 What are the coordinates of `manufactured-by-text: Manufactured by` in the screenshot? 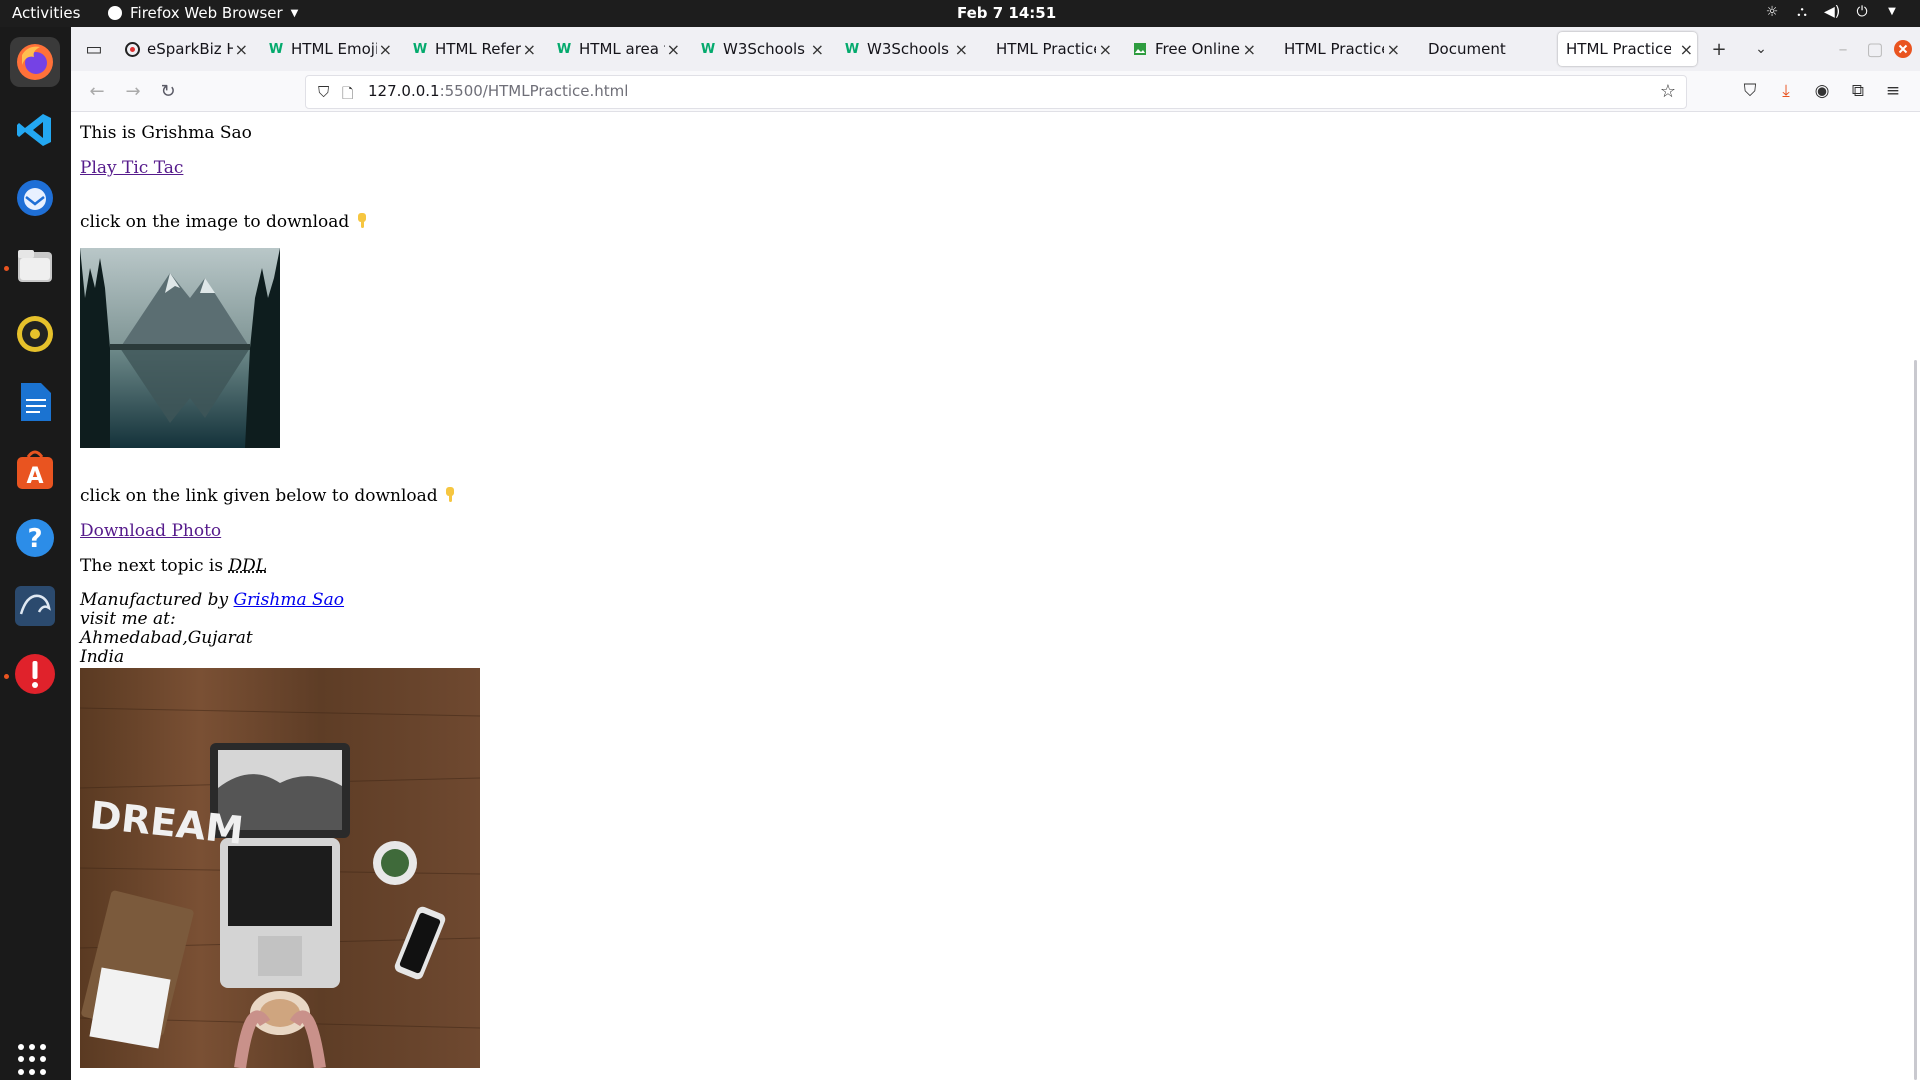 It's located at (157, 600).